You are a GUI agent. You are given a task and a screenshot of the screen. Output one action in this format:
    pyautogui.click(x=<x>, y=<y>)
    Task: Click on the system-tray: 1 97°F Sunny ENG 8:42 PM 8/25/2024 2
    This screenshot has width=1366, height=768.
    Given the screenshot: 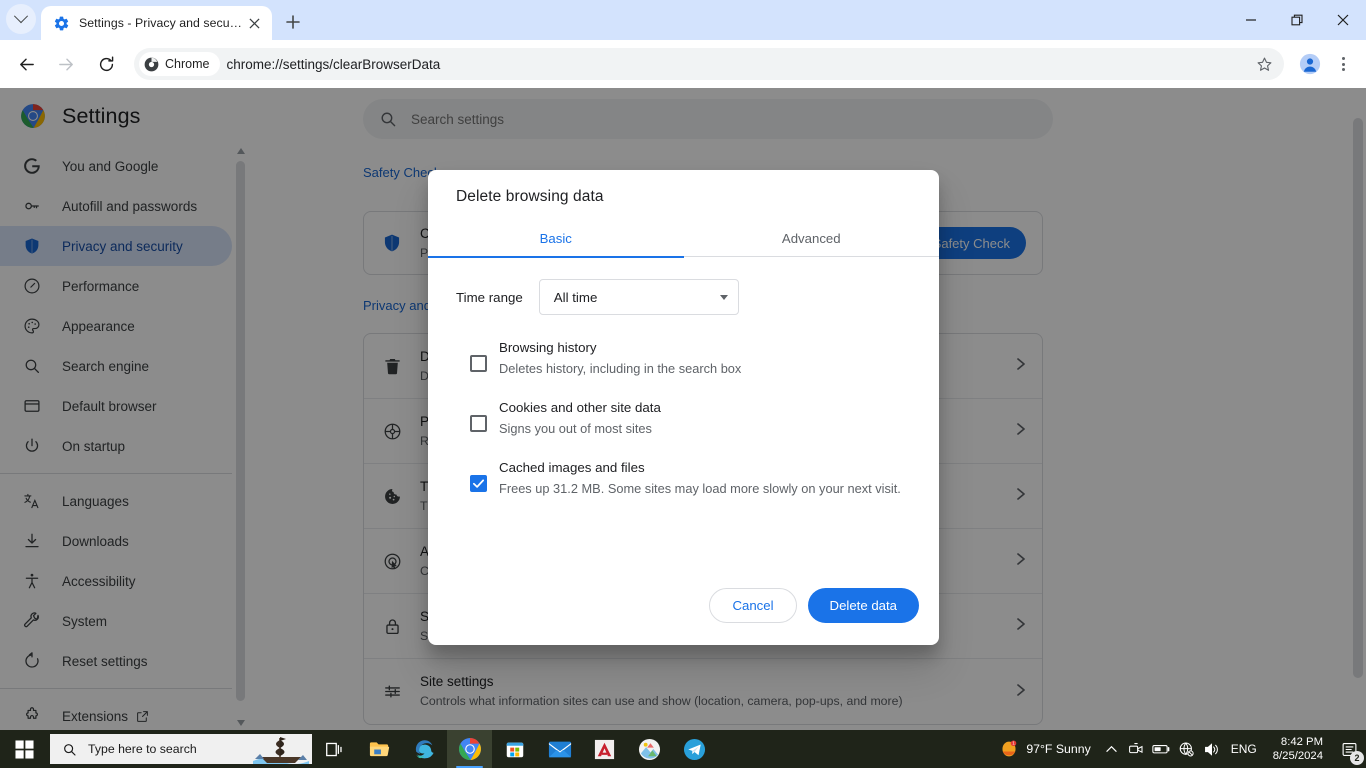 What is the action you would take?
    pyautogui.click(x=1179, y=749)
    